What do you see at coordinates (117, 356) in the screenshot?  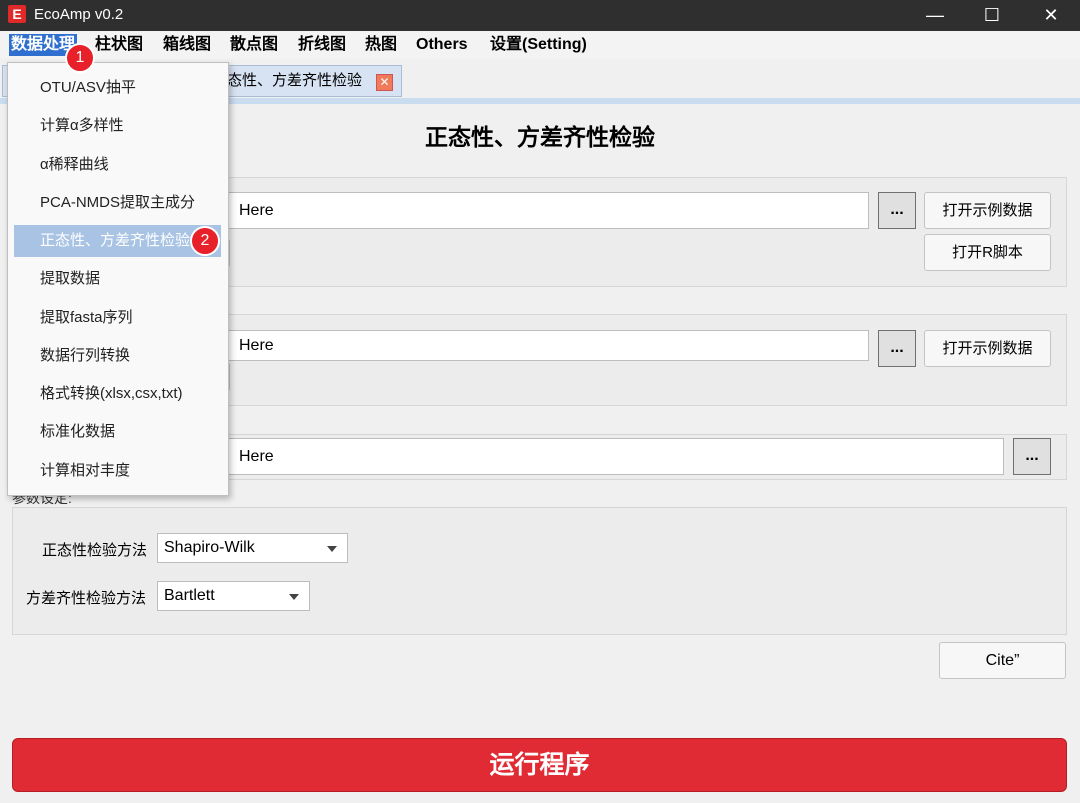 I see `menu-item-transpose: 数据行列转换` at bounding box center [117, 356].